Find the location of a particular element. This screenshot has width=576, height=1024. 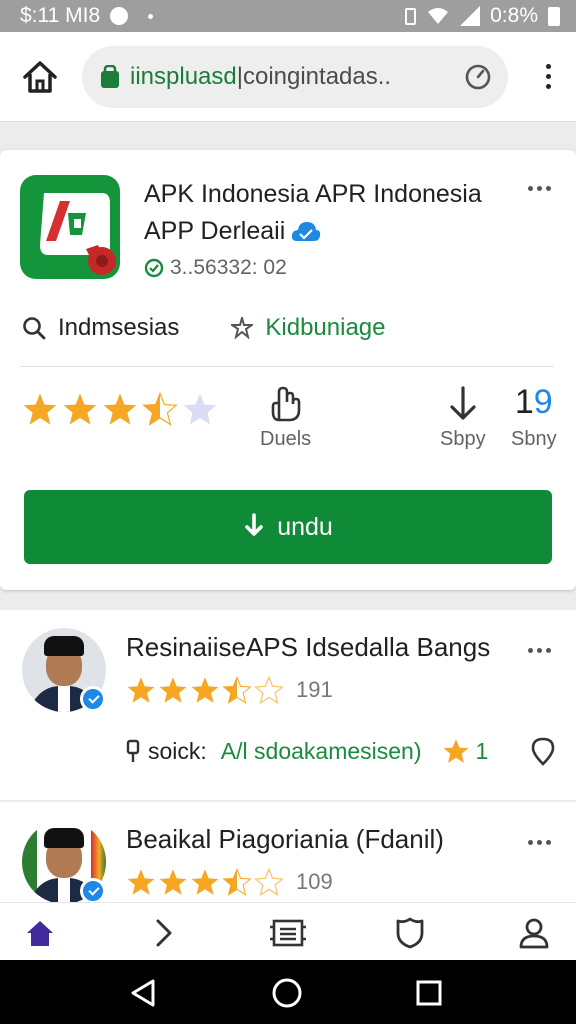

download-button: undu is located at coordinates (288, 527).